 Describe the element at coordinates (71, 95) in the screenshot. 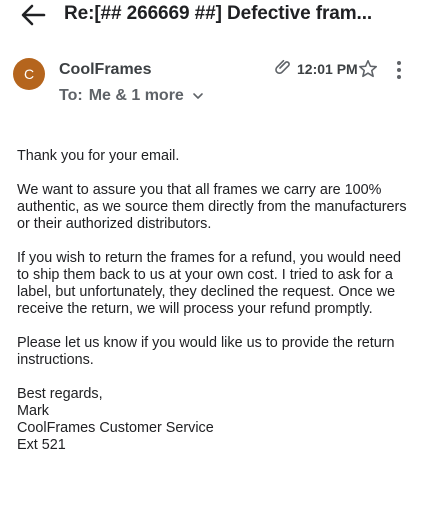

I see `to-label: To:` at that location.